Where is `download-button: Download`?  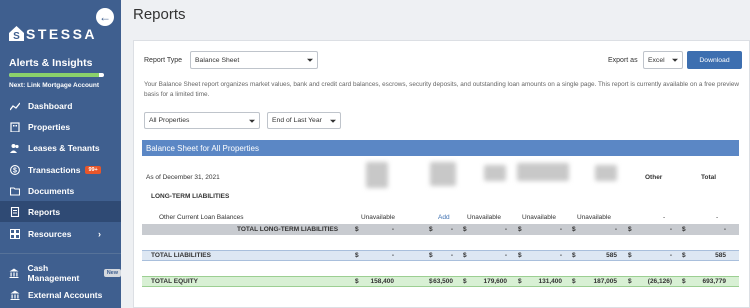 download-button: Download is located at coordinates (714, 60).